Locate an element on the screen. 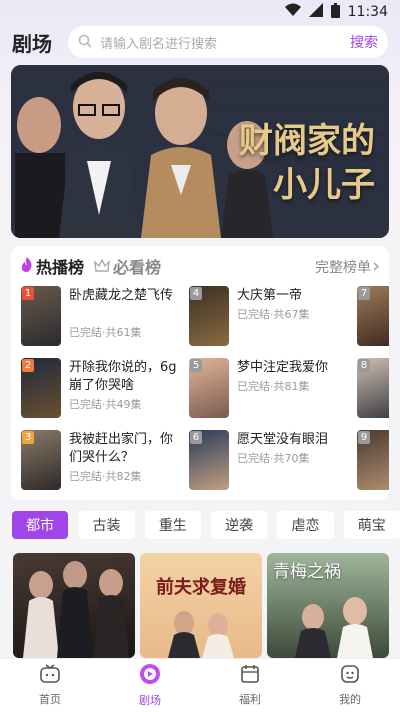 This screenshot has width=400, height=712. chevron-right-icon is located at coordinates (376, 267).